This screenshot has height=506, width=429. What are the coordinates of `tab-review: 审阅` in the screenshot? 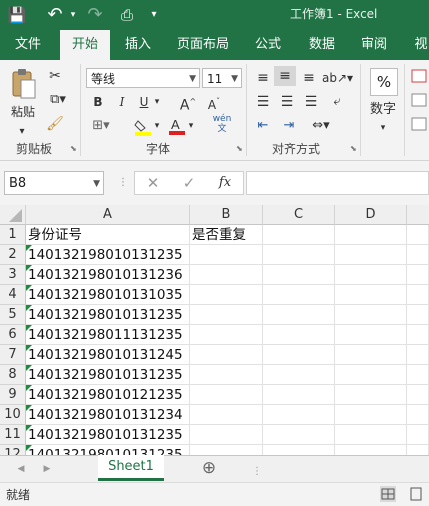 It's located at (374, 45).